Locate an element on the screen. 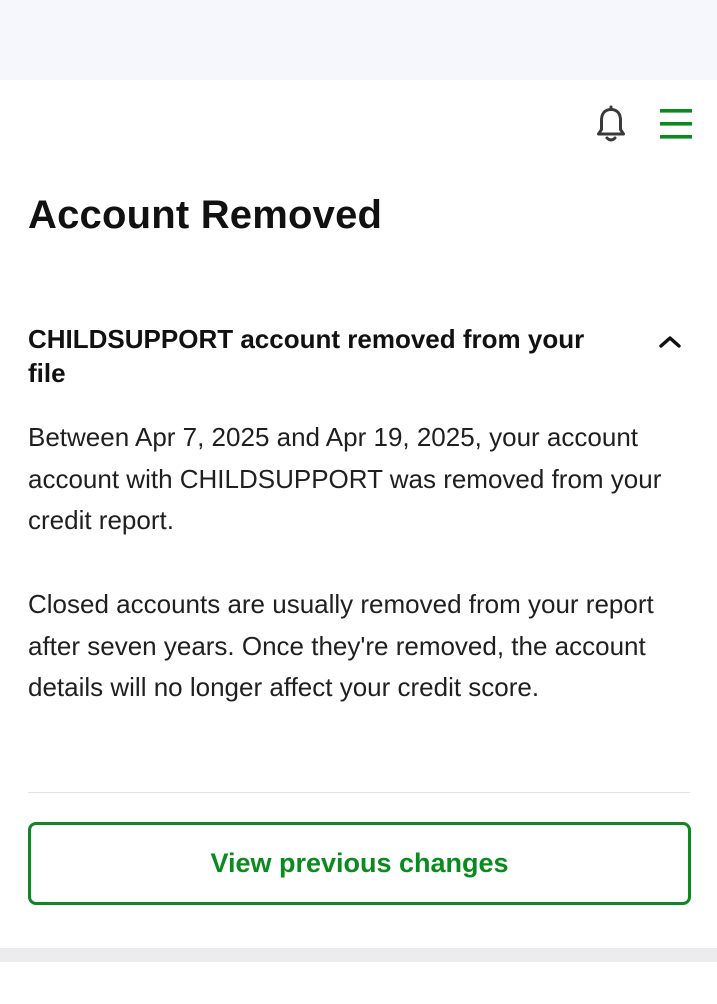  footer-separator is located at coordinates (358, 955).